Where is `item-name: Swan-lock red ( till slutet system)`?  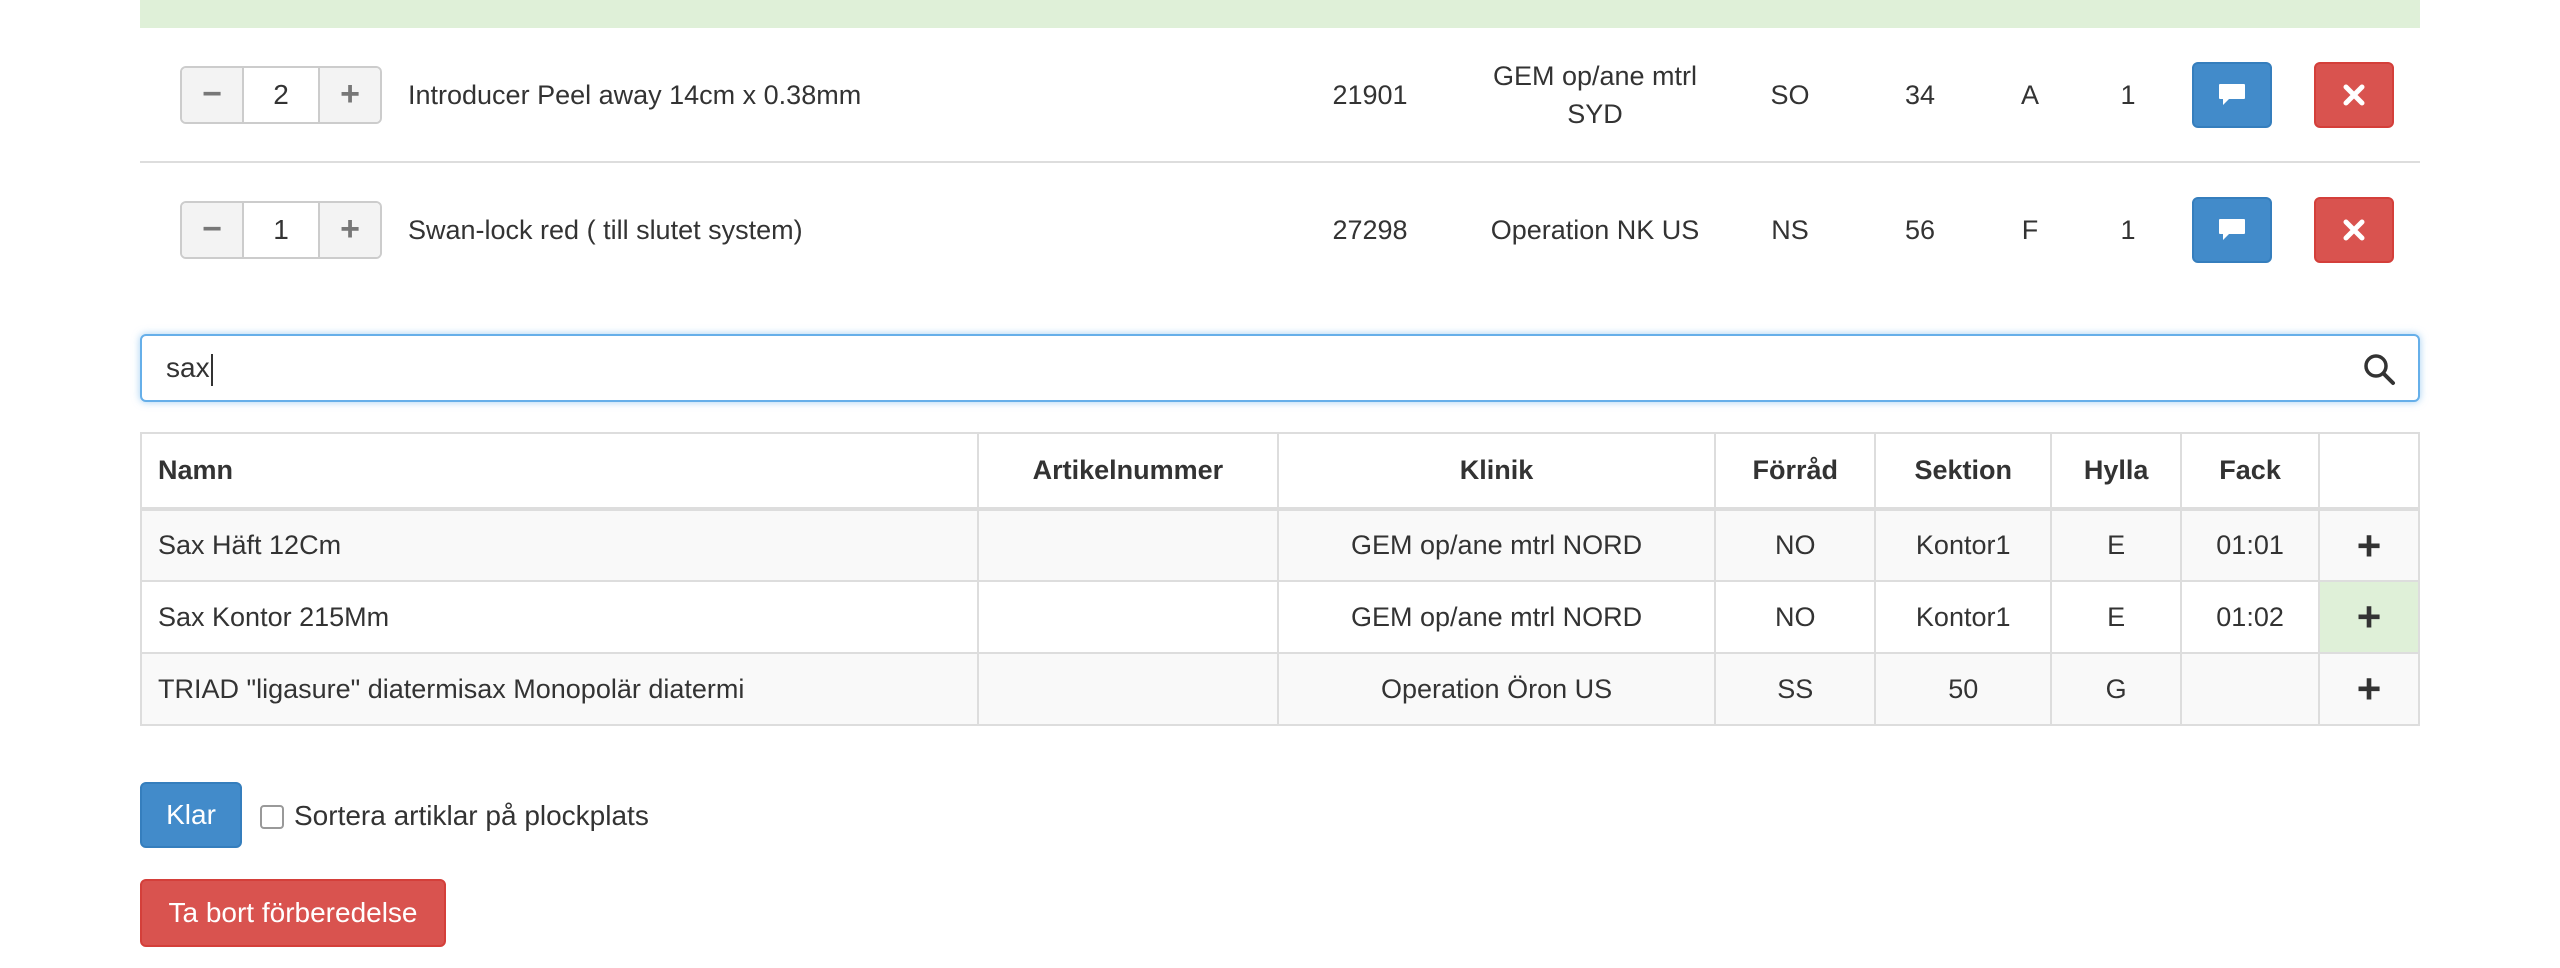 item-name: Swan-lock red ( till slutet system) is located at coordinates (605, 229).